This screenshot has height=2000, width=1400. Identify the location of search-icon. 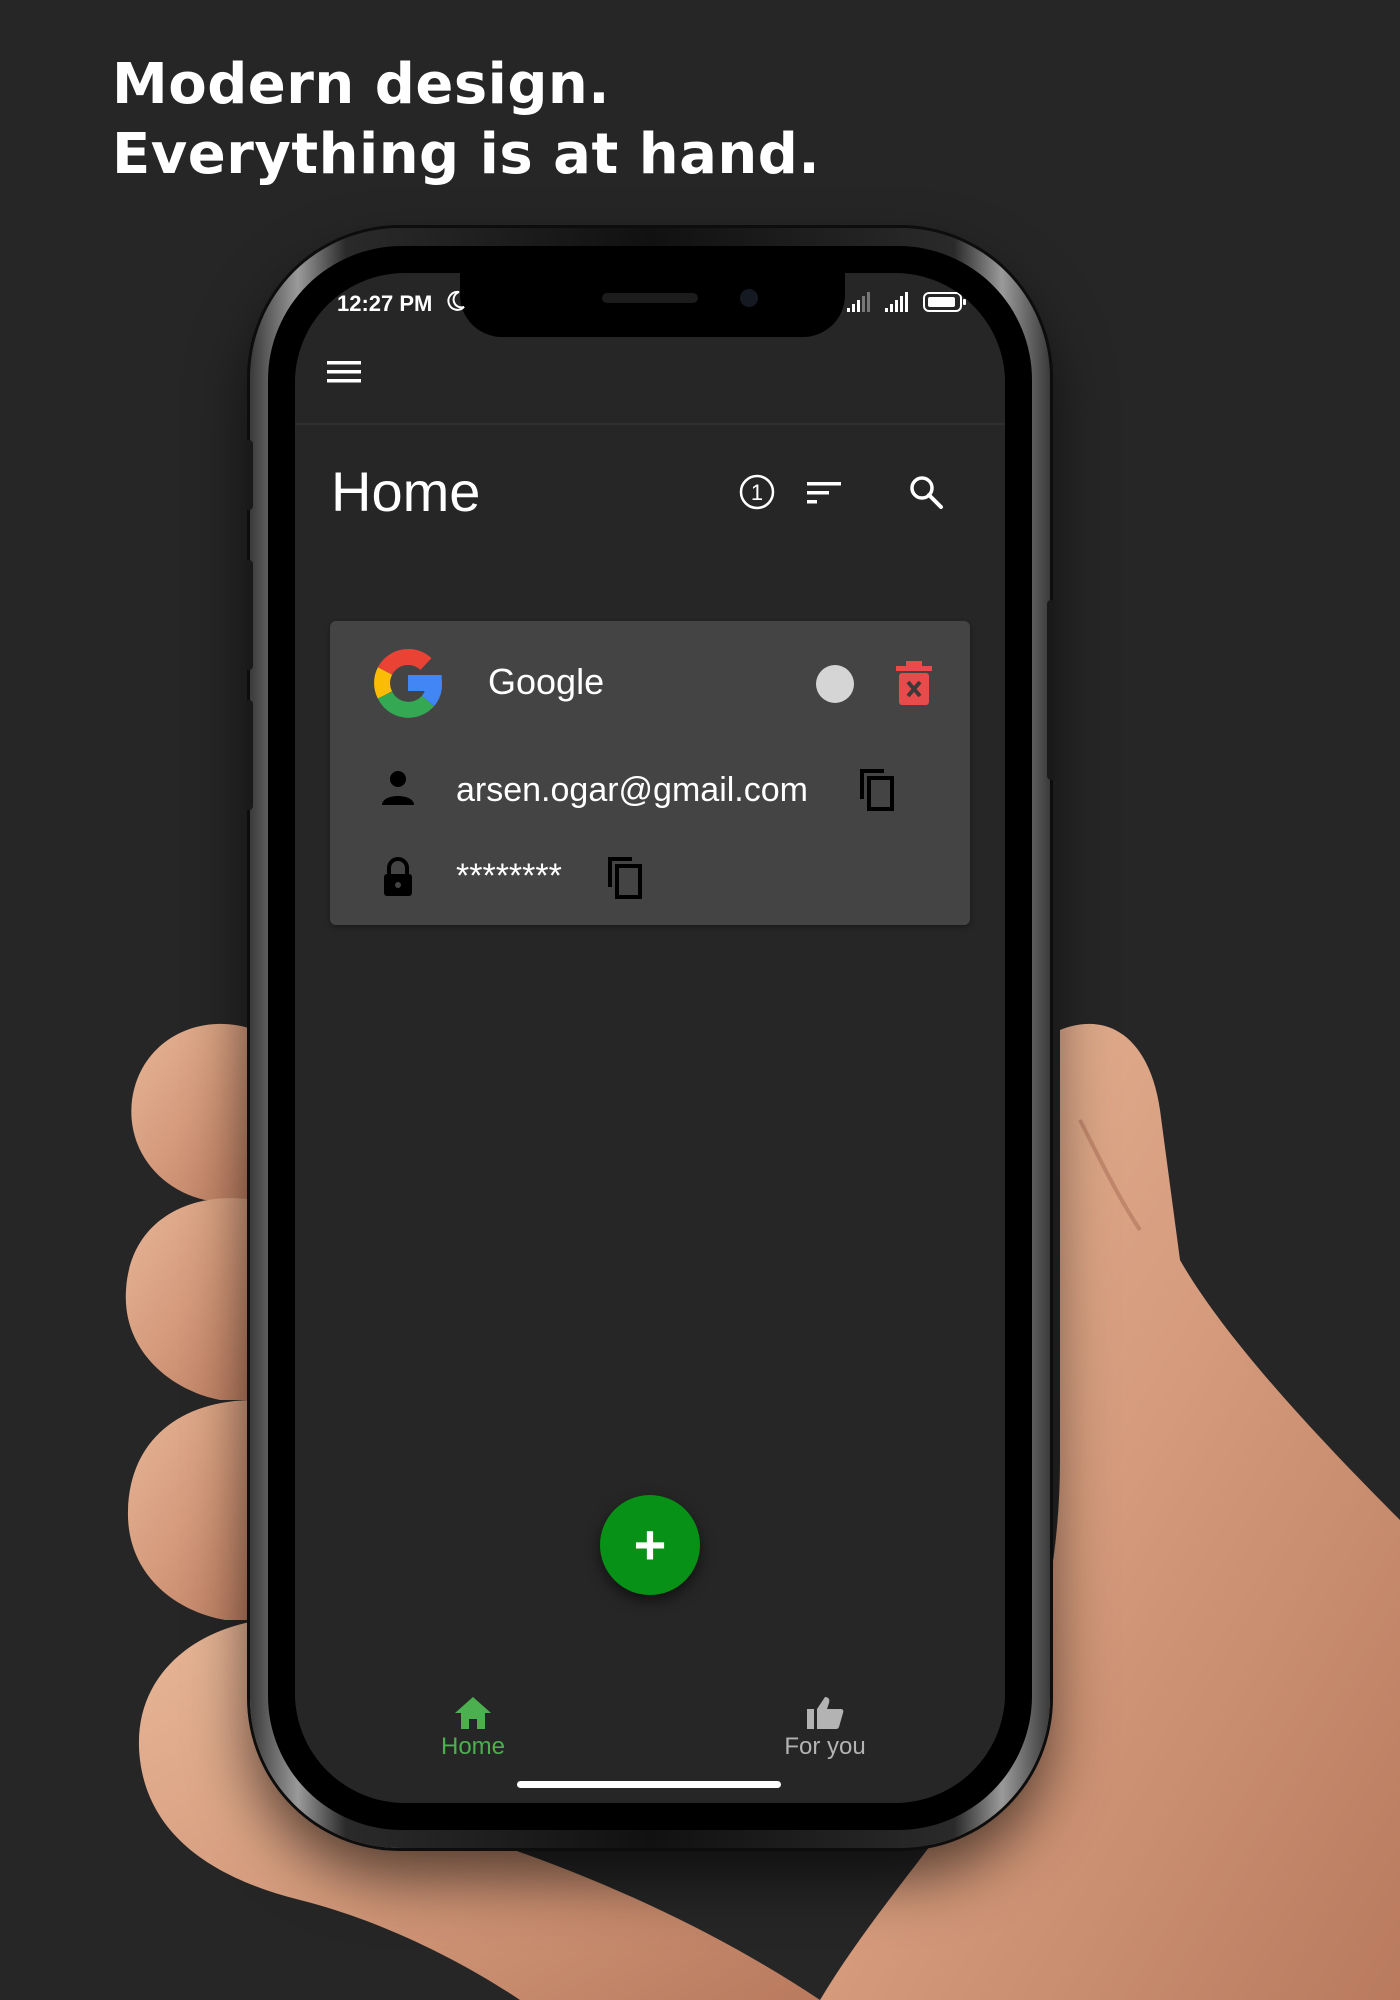
(926, 492).